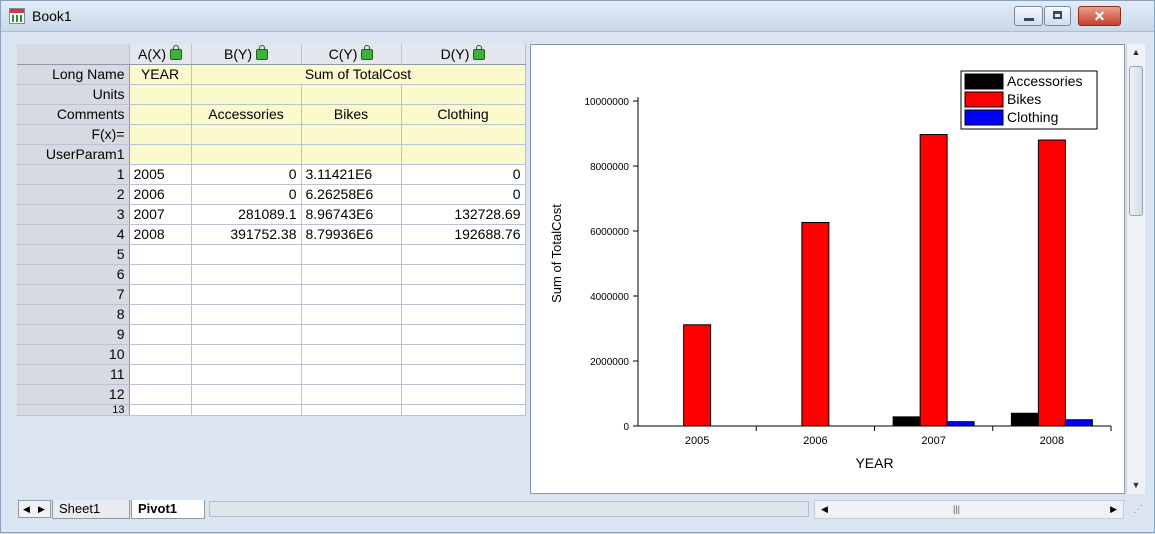 This screenshot has width=1155, height=534. What do you see at coordinates (73, 274) in the screenshot?
I see `row-number: 6` at bounding box center [73, 274].